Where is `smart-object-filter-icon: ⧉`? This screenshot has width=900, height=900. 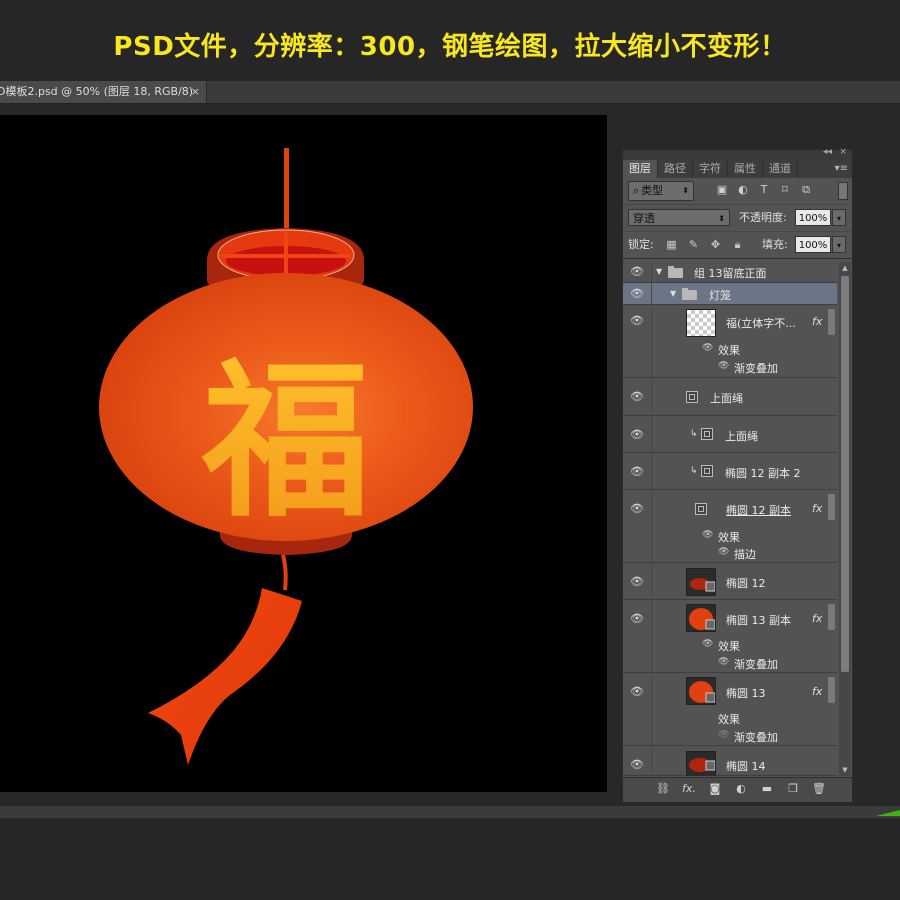
smart-object-filter-icon: ⧉ is located at coordinates (806, 190).